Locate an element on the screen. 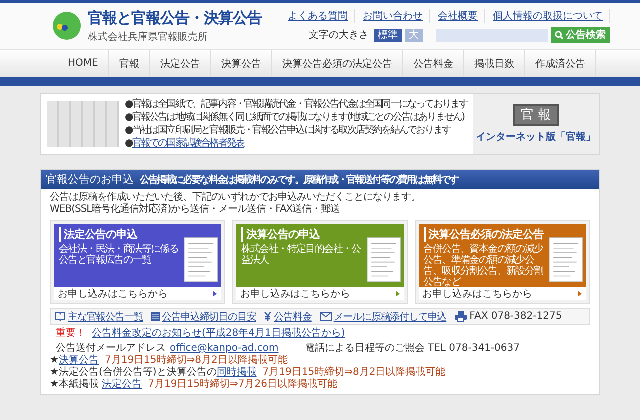 The image size is (640, 420). quick-link: 公告料金 is located at coordinates (288, 317).